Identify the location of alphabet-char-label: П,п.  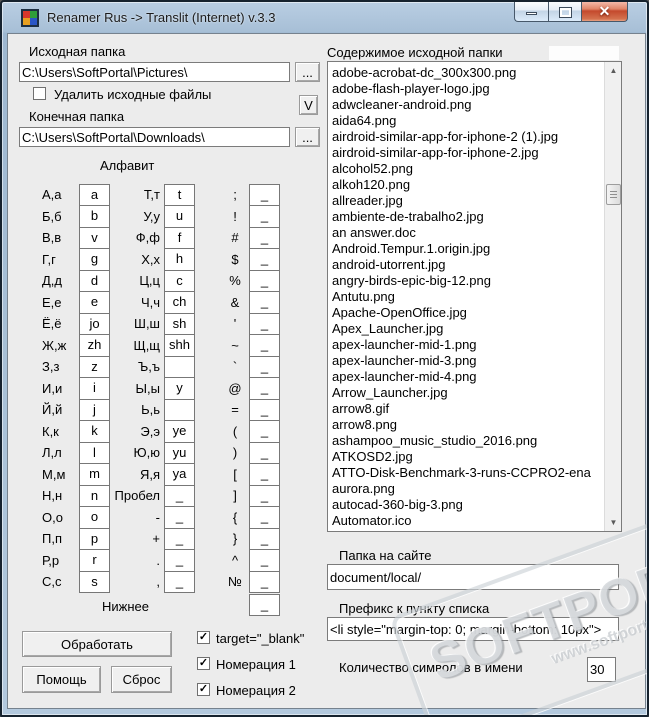
(52, 539).